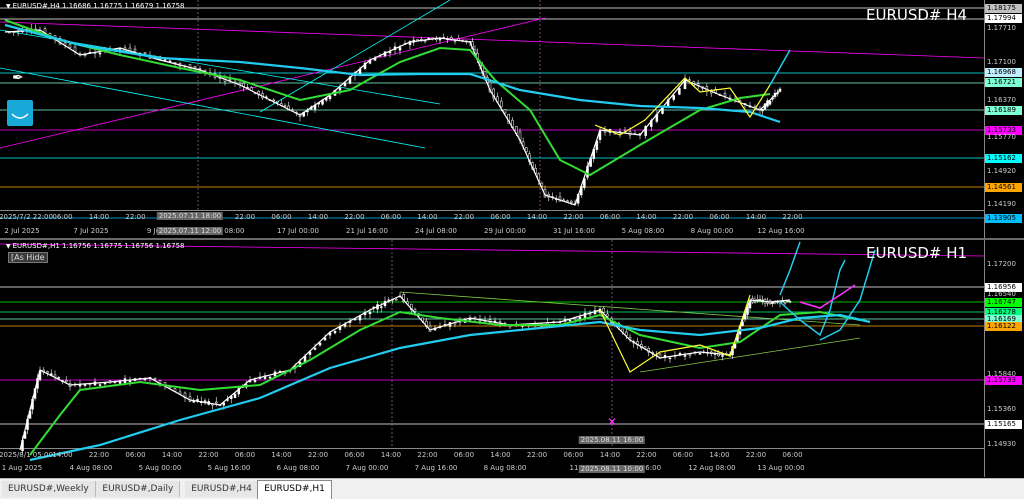  I want to click on h1-date-label: 8 Aug 08:00, so click(505, 468).